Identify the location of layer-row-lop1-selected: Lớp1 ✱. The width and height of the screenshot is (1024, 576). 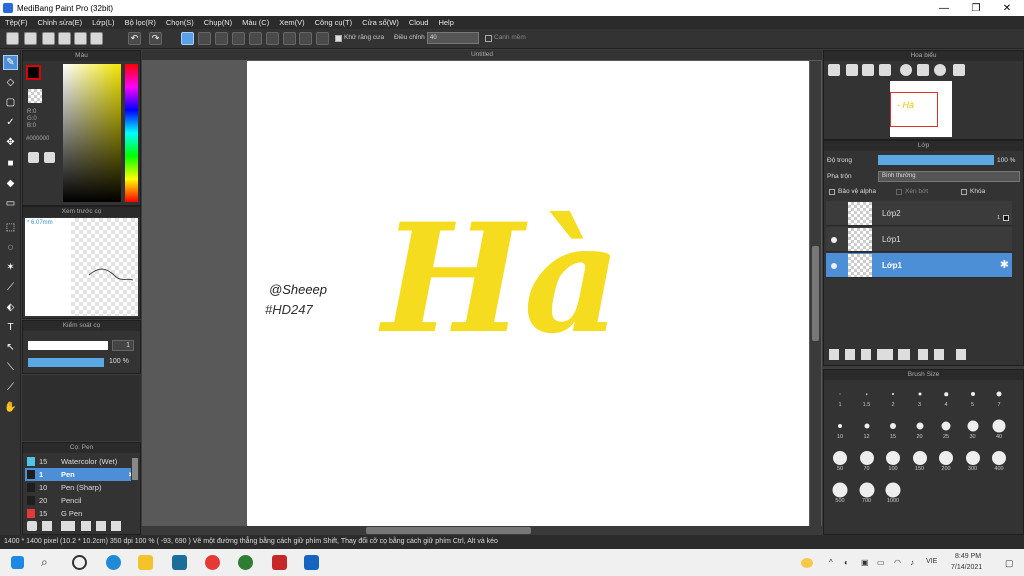
(919, 265).